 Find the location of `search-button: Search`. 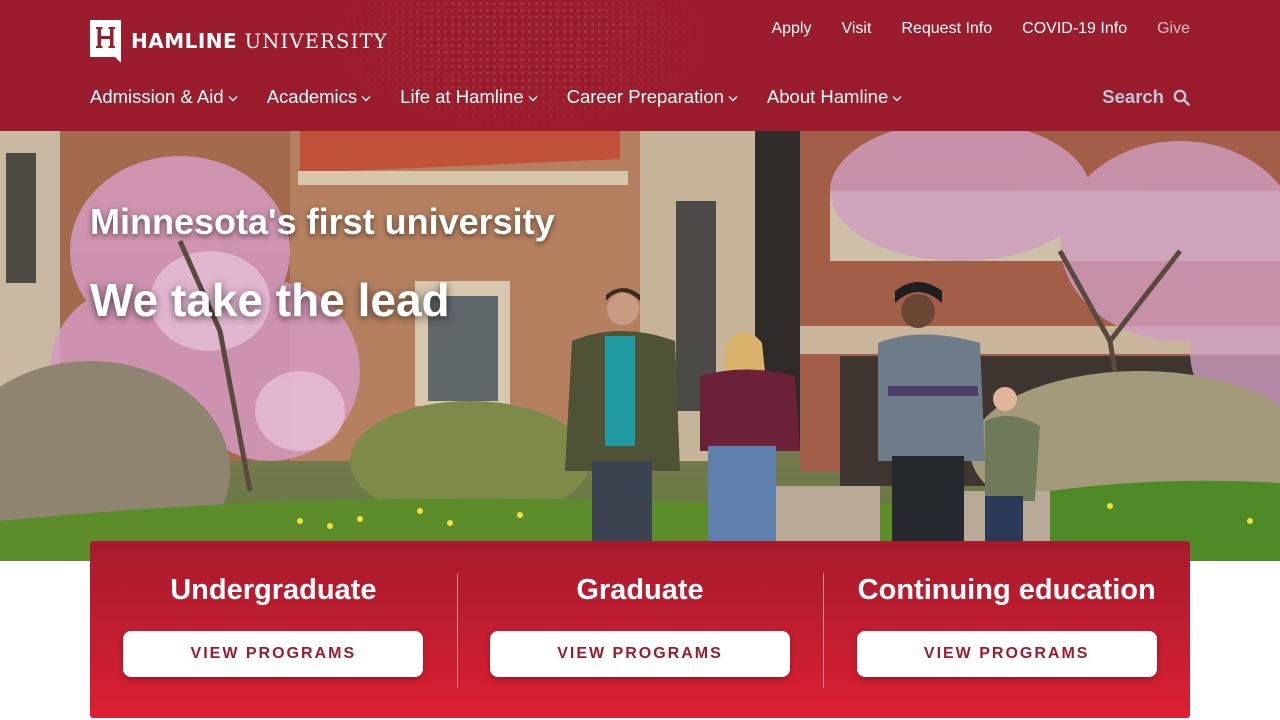

search-button: Search is located at coordinates (1146, 97).